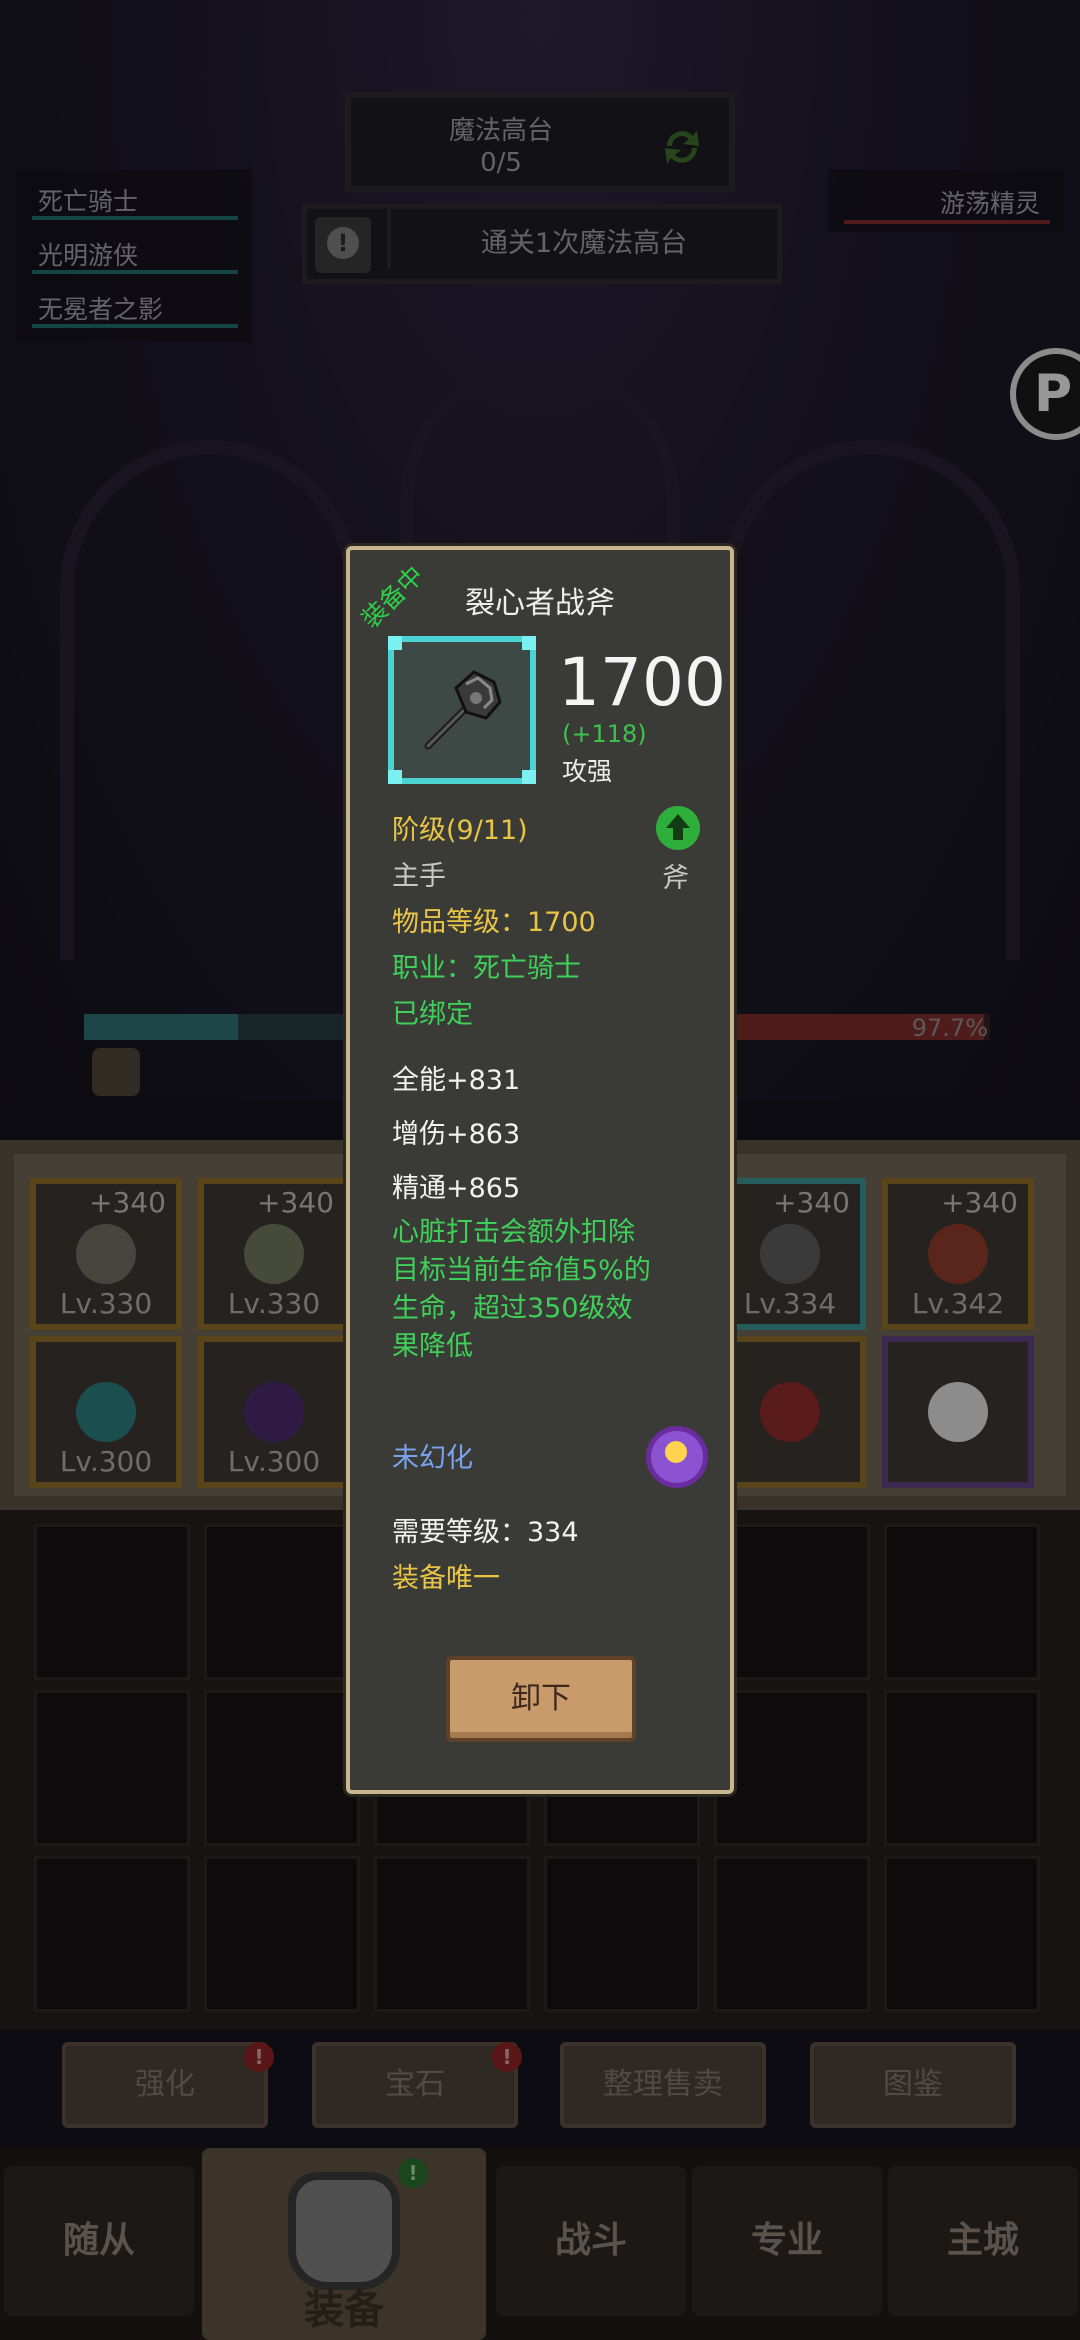 The image size is (1080, 2340). What do you see at coordinates (456, 1188) in the screenshot?
I see `stat-line: 精通+865` at bounding box center [456, 1188].